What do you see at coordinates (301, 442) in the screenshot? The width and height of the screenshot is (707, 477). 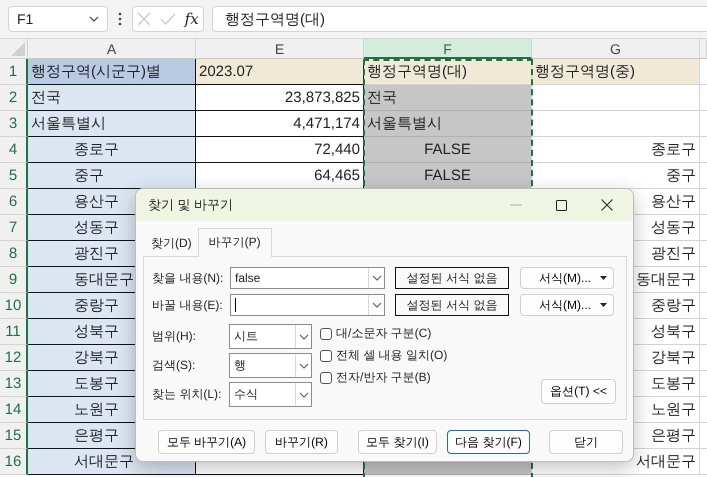 I see `dialog-button: 바꾸기(R)` at bounding box center [301, 442].